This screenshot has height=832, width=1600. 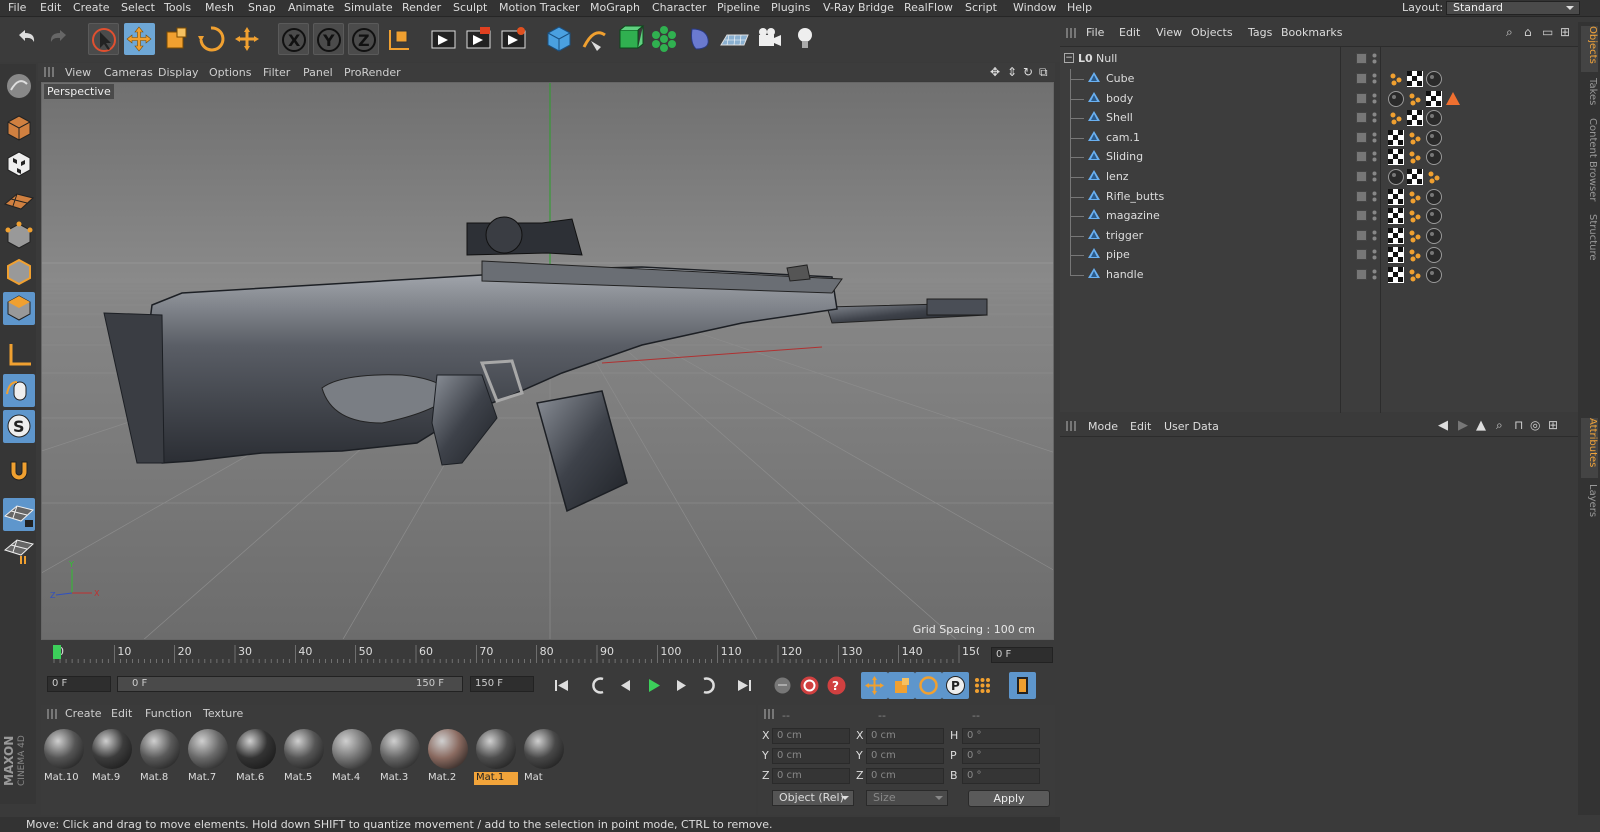 What do you see at coordinates (907, 798) in the screenshot?
I see `size-mode-dropdown: Size` at bounding box center [907, 798].